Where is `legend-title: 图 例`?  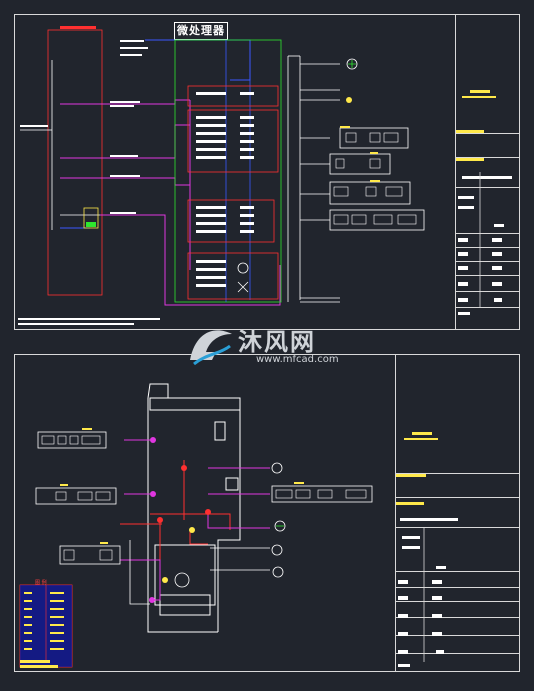
legend-title: 图 例 is located at coordinates (41, 583).